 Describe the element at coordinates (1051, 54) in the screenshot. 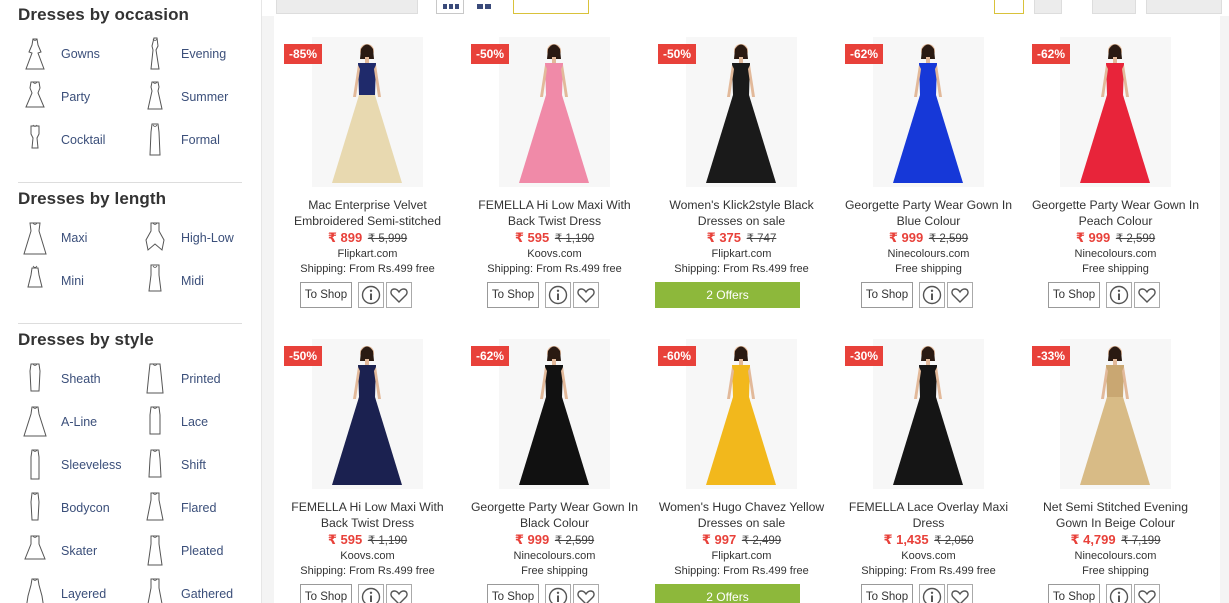

I see `discount-badge: -62%` at that location.